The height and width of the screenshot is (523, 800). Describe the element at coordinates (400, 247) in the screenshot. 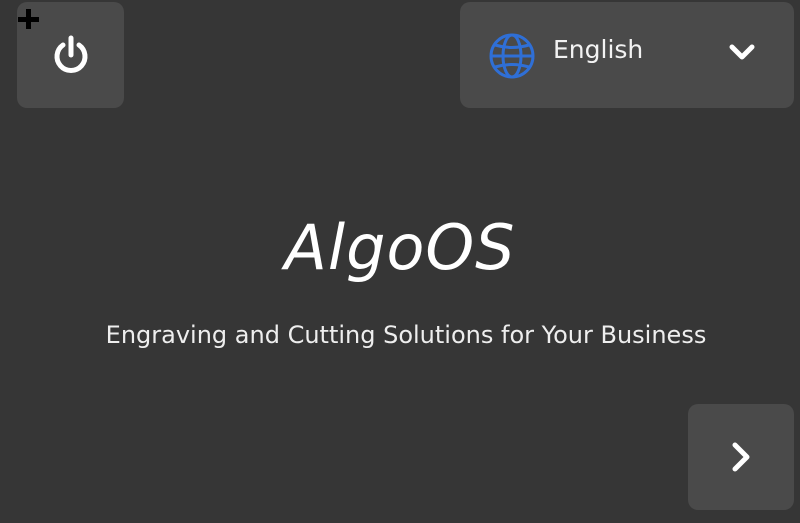

I see `app-logo: AlgoOS` at that location.